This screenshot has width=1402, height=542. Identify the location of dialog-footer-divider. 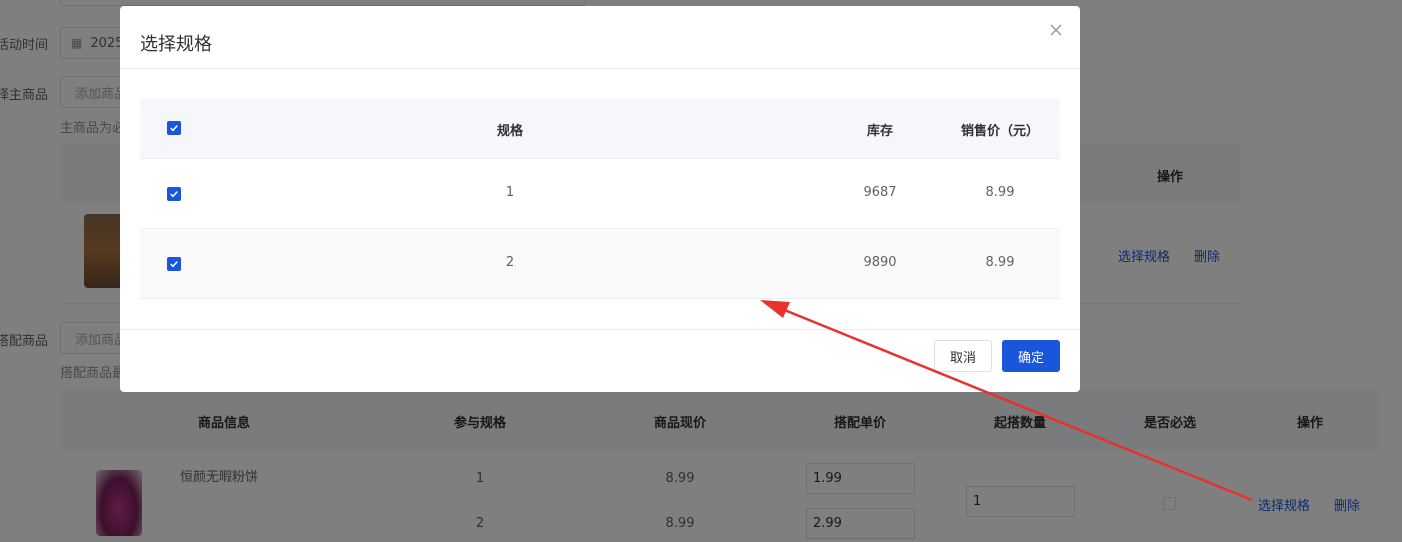
(600, 329).